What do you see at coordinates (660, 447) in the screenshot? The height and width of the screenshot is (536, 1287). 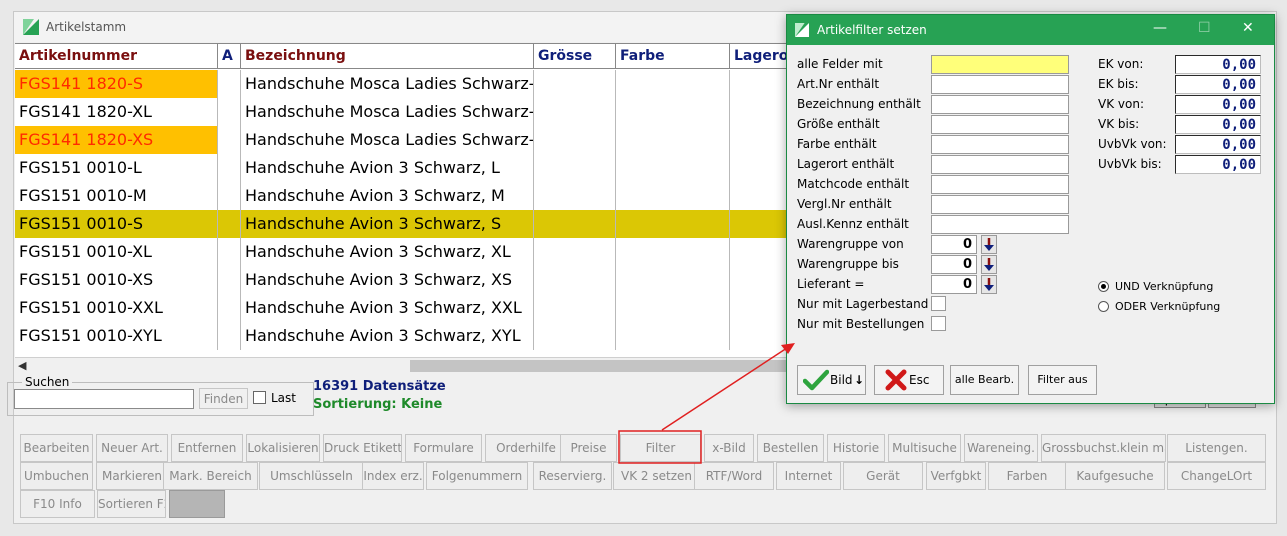 I see `highlight-box` at bounding box center [660, 447].